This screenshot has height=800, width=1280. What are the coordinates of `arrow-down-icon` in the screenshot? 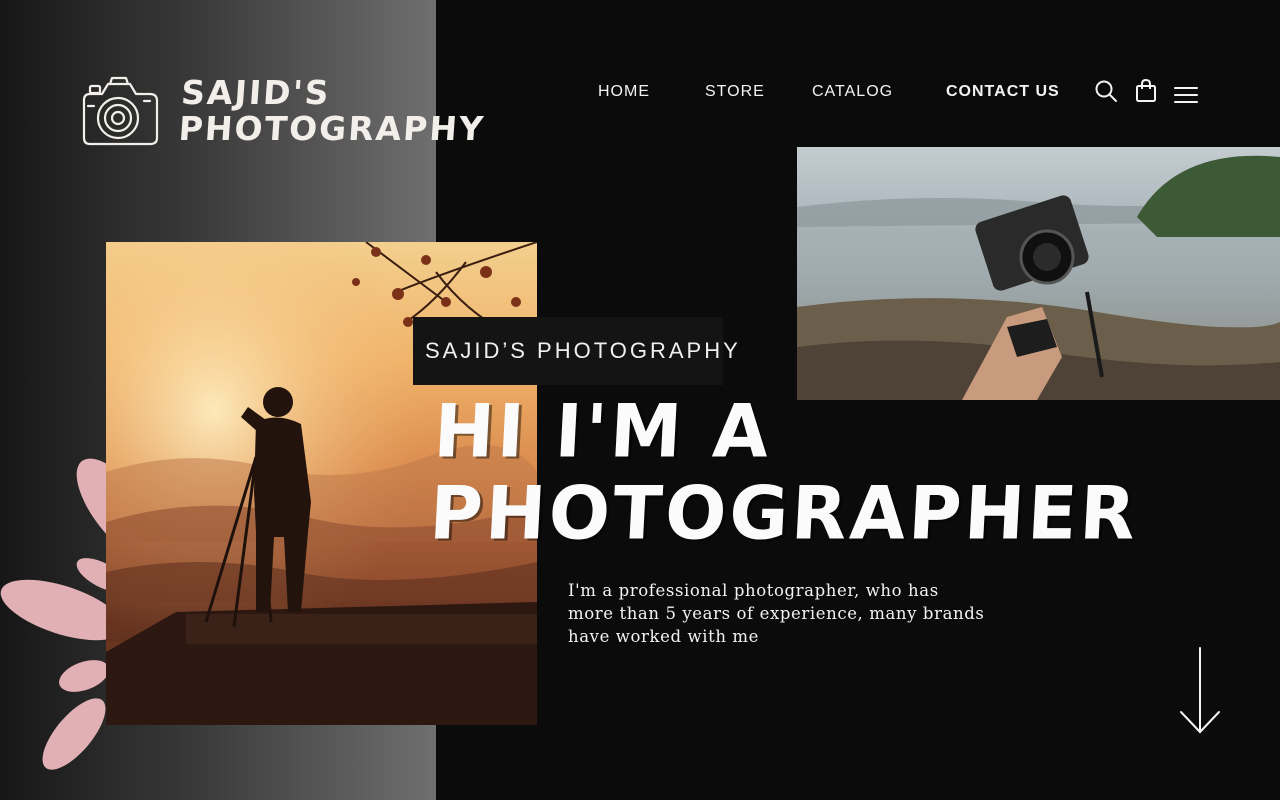 It's located at (1200, 691).